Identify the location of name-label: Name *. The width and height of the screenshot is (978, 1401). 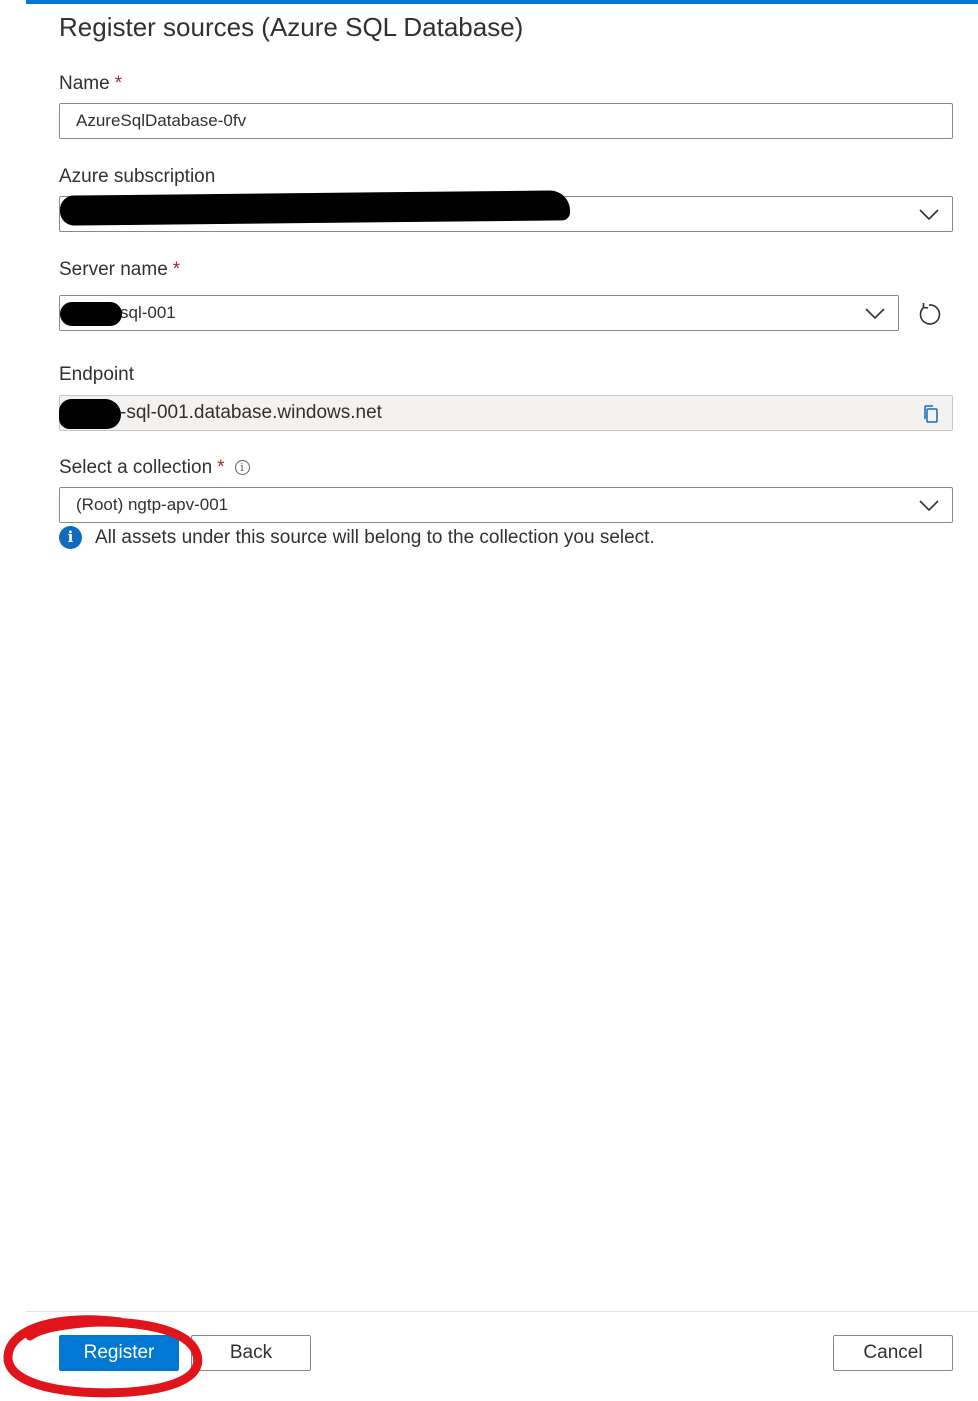
(90, 84).